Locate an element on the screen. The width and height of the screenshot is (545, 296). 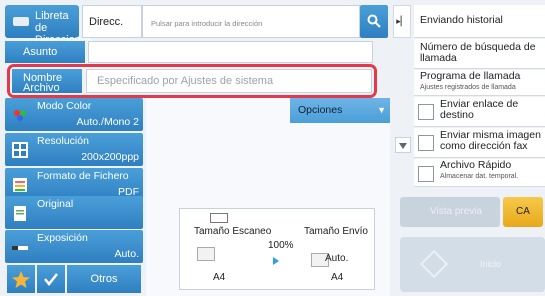
send-same-image-checkbox is located at coordinates (426, 143).